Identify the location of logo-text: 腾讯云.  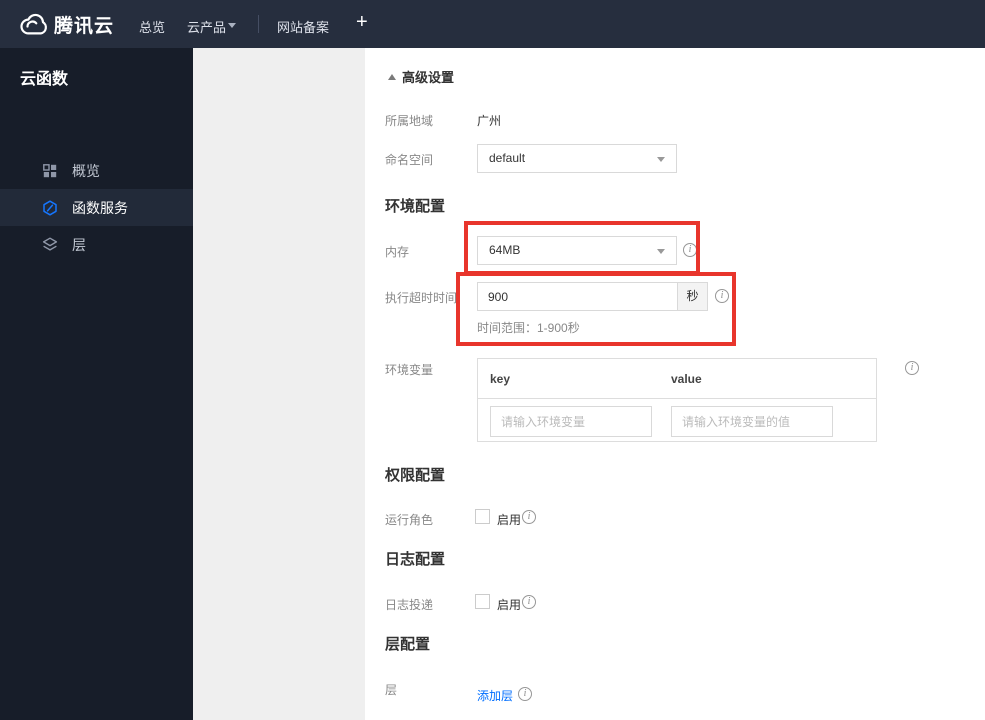
(84, 24).